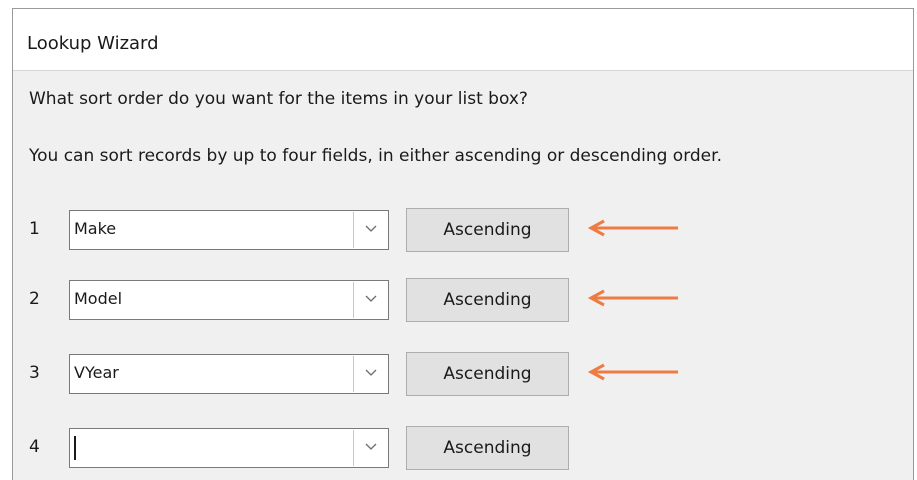 Image resolution: width=917 pixels, height=480 pixels. Describe the element at coordinates (487, 374) in the screenshot. I see `sort-order-button-3: Ascending` at that location.